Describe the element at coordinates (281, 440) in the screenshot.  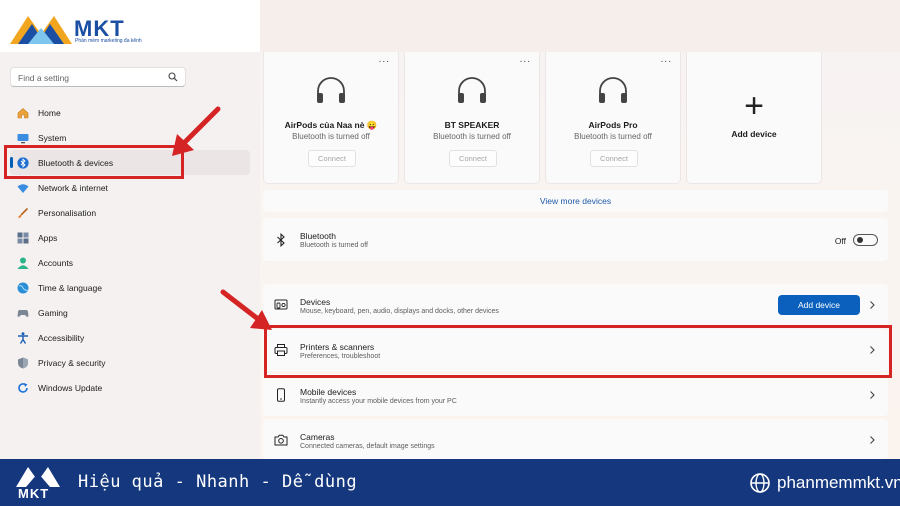
I see `camera-icon` at that location.